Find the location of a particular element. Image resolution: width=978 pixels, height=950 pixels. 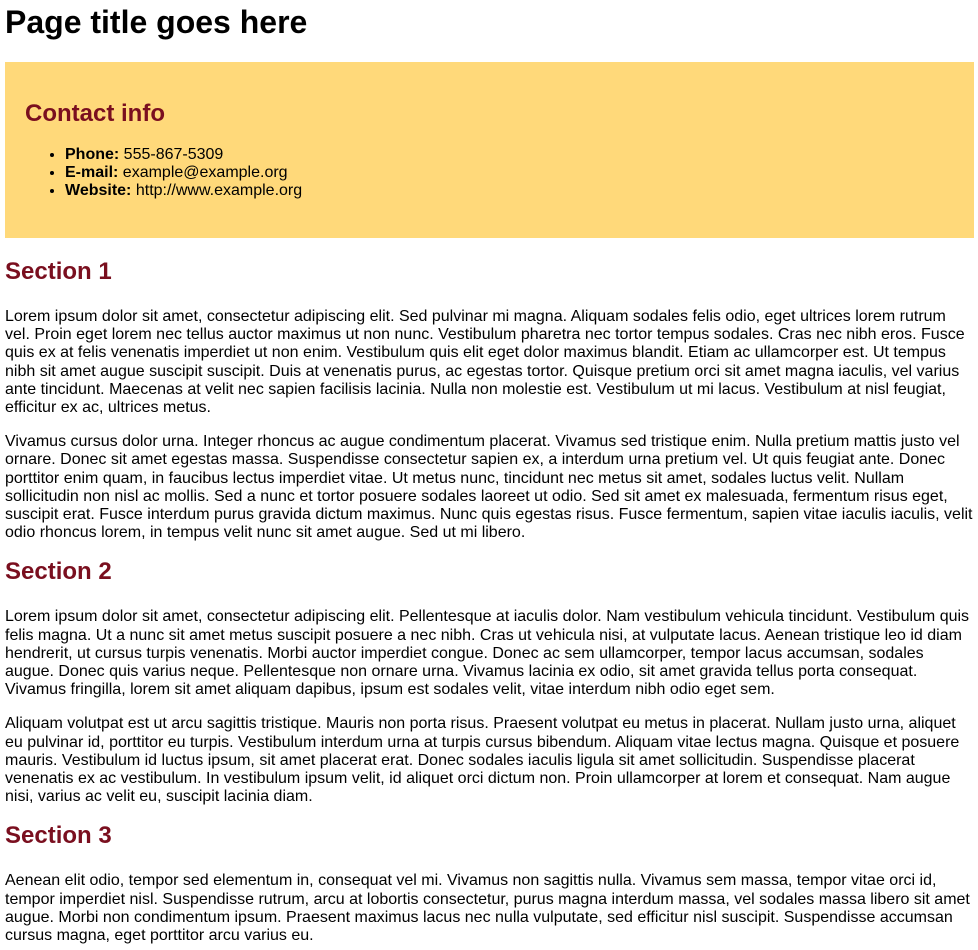

contact-item-label: Phone: is located at coordinates (92, 154).